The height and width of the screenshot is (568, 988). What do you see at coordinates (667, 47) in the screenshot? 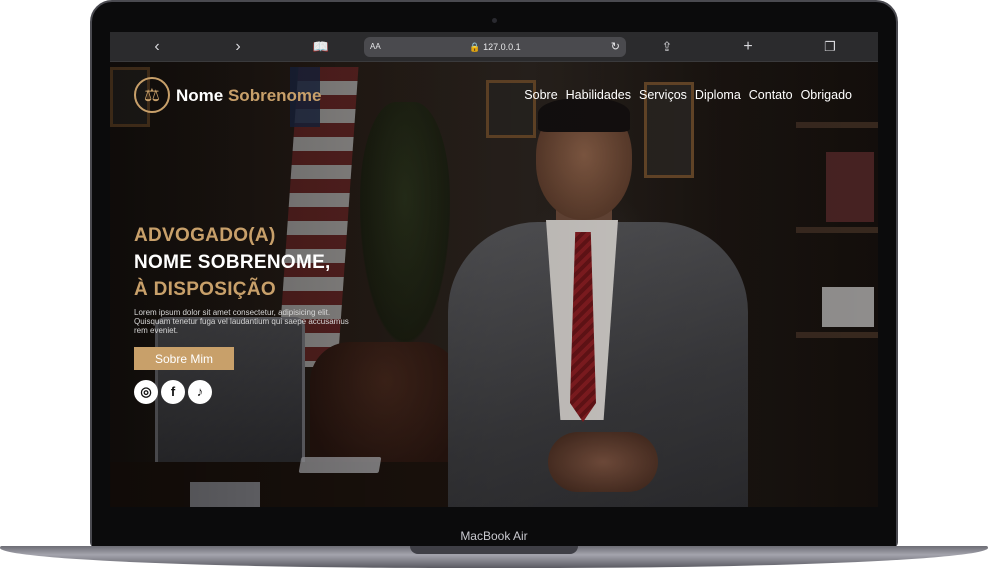
I see `share-icon: ⇪` at bounding box center [667, 47].